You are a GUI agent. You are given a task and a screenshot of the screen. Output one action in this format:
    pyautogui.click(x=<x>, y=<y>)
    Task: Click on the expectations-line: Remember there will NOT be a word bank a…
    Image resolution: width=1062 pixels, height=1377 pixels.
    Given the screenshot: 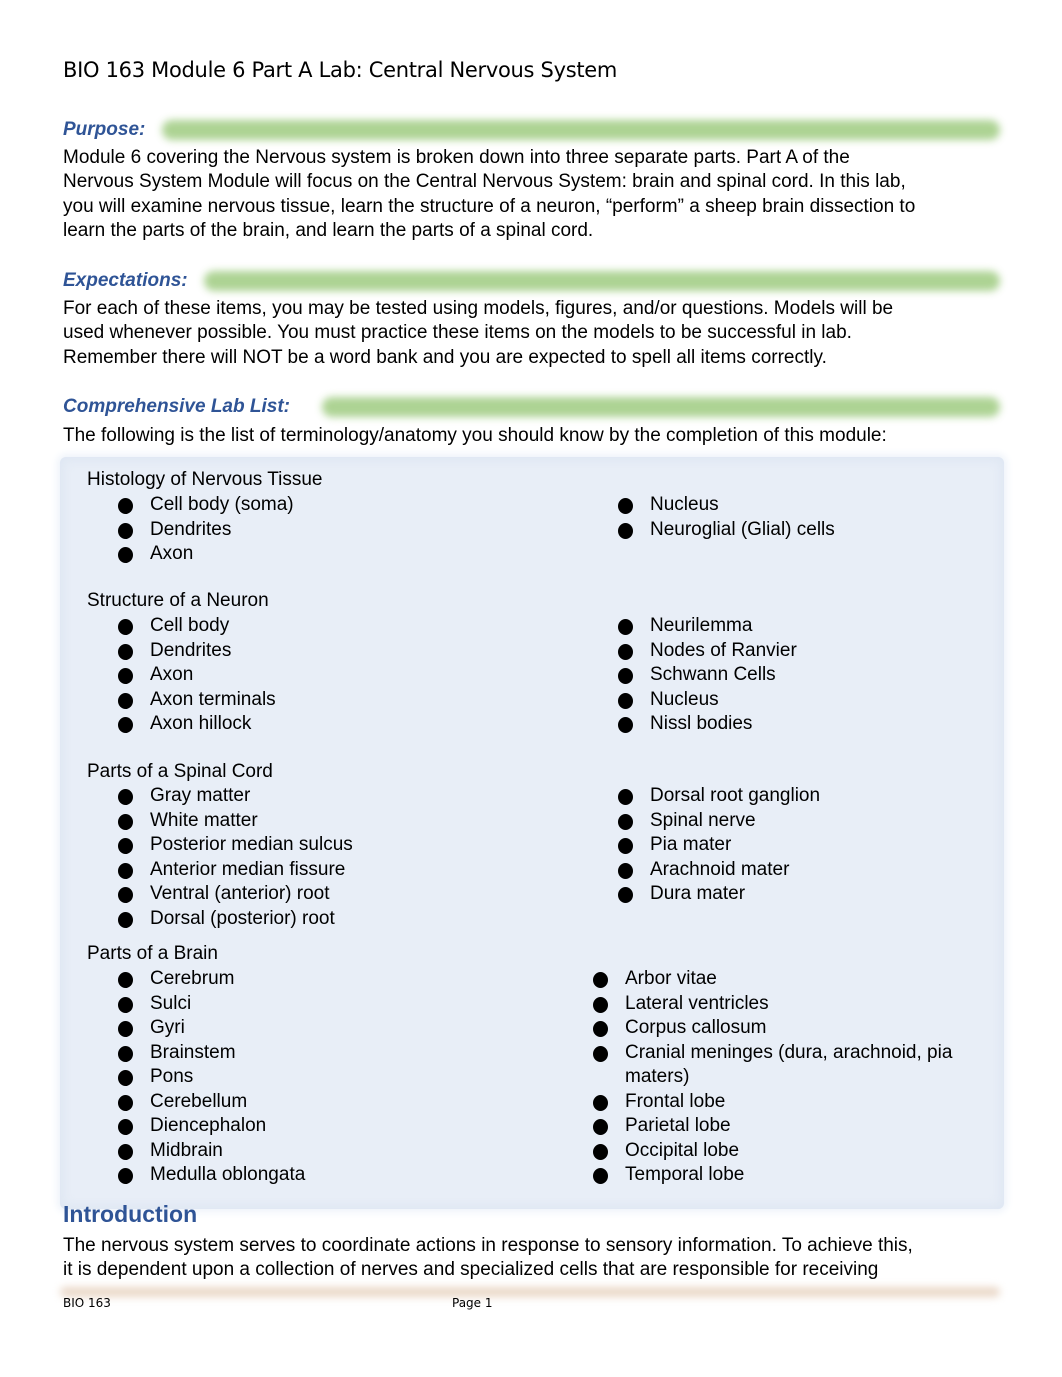 What is the action you would take?
    pyautogui.click(x=445, y=357)
    